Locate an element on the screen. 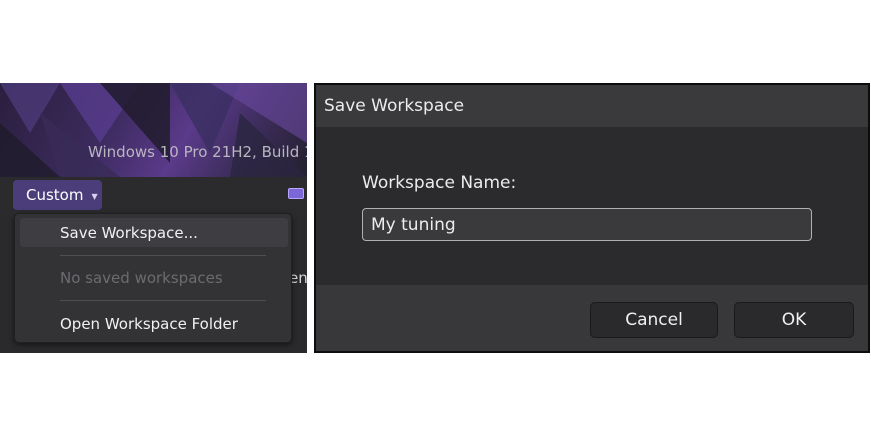  menu-item-label: No saved workspaces is located at coordinates (141, 277).